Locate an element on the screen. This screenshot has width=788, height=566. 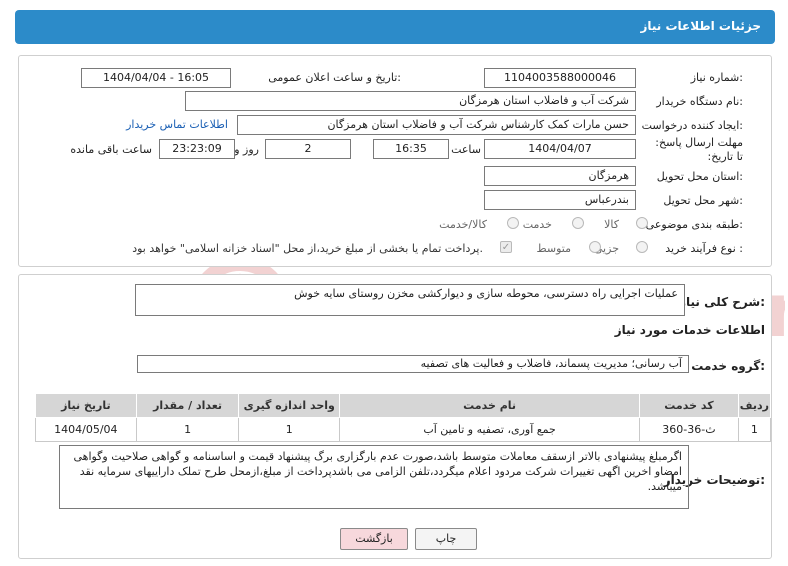
days-field: 2 is located at coordinates (308, 149).